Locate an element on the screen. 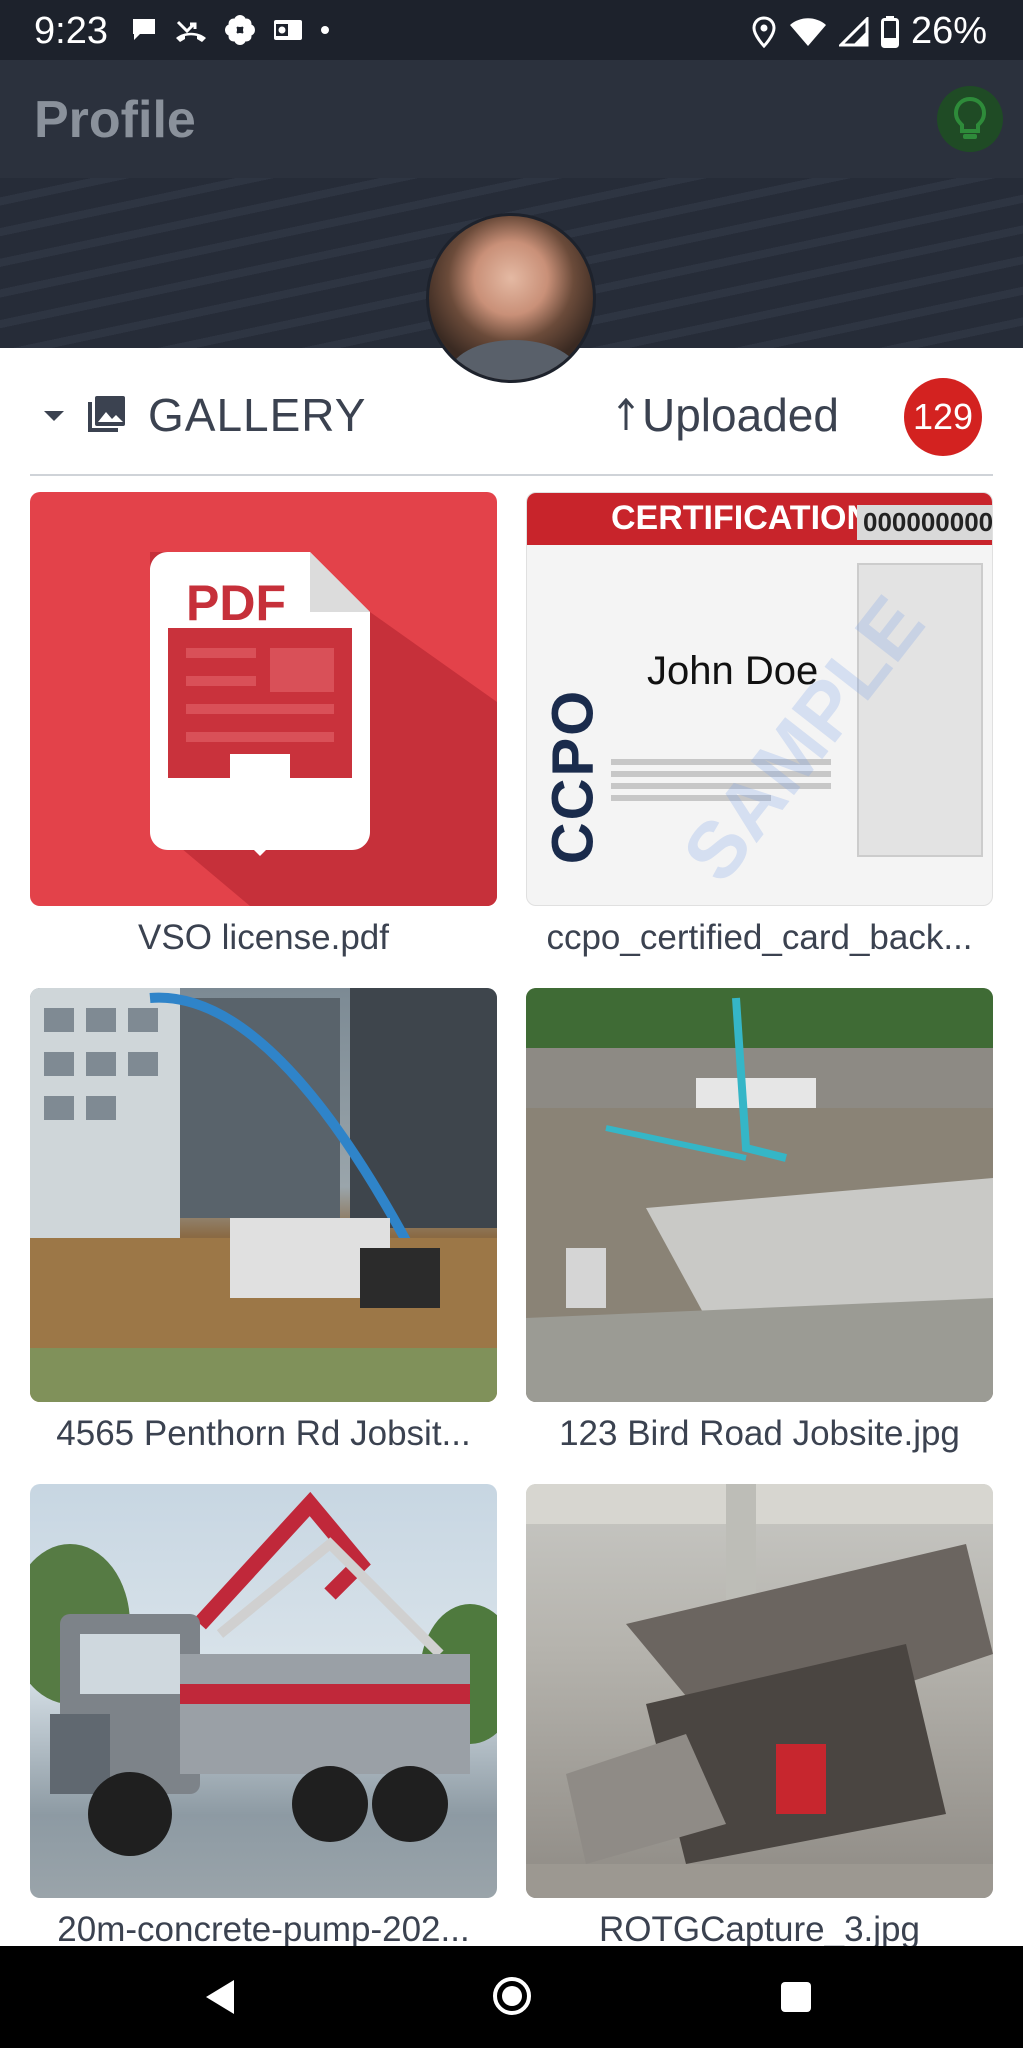 This screenshot has height=2048, width=1023. aerial-jobsite-image is located at coordinates (759, 1195).